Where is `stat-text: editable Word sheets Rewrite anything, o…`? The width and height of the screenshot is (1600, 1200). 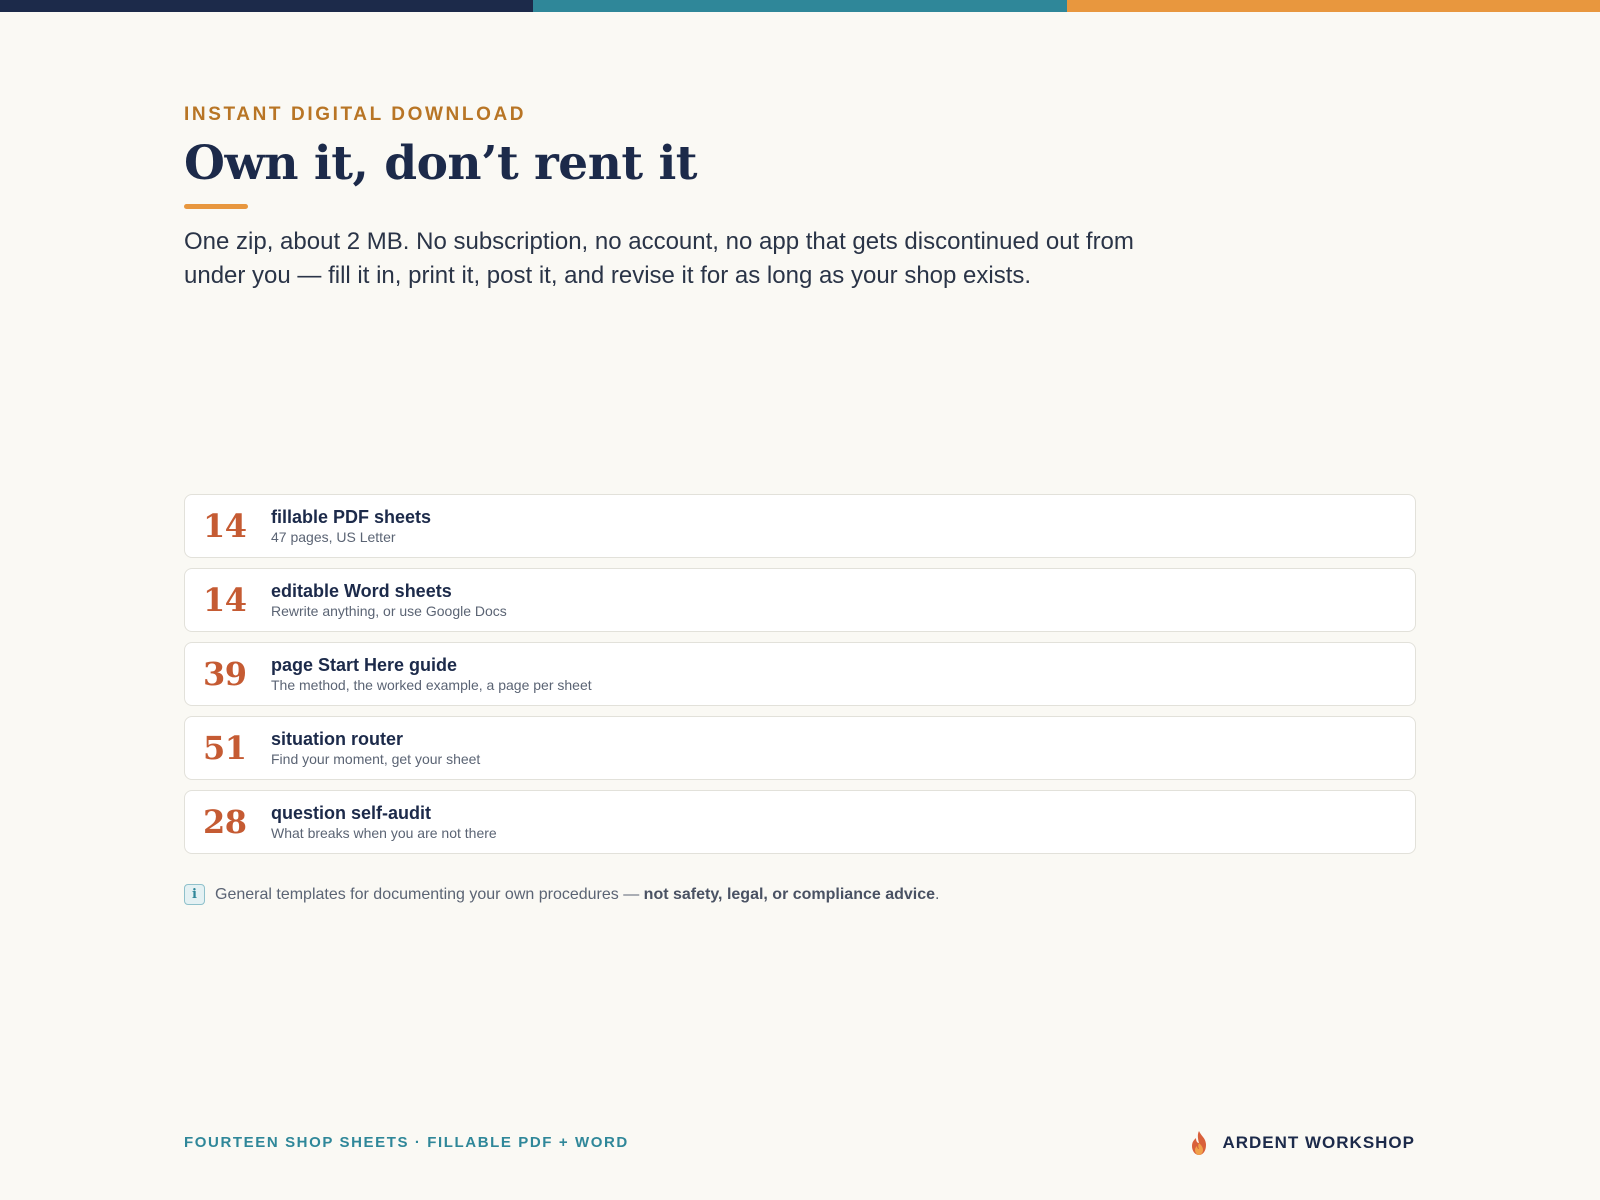 stat-text: editable Word sheets Rewrite anything, o… is located at coordinates (389, 600).